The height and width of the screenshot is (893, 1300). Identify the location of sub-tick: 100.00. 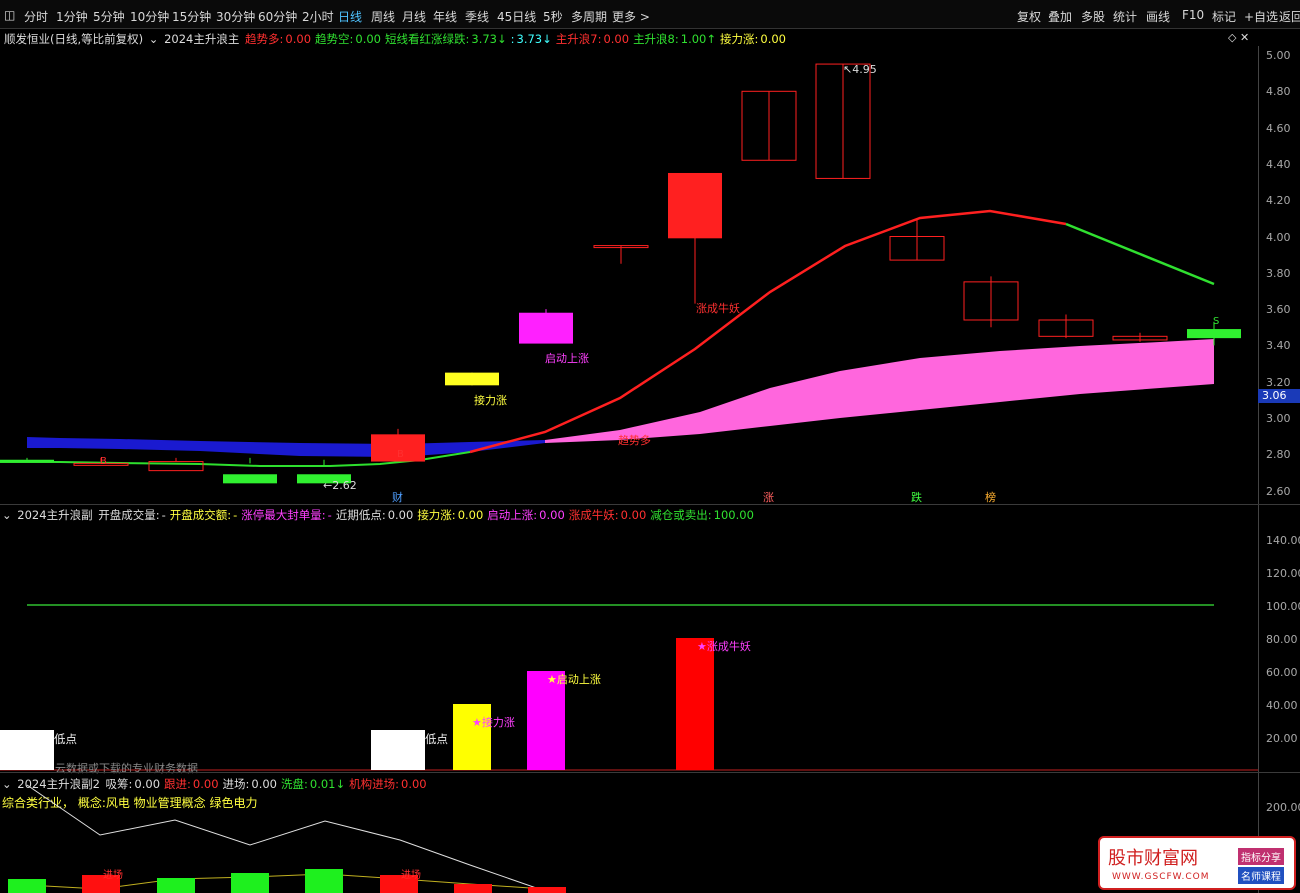
(1283, 606).